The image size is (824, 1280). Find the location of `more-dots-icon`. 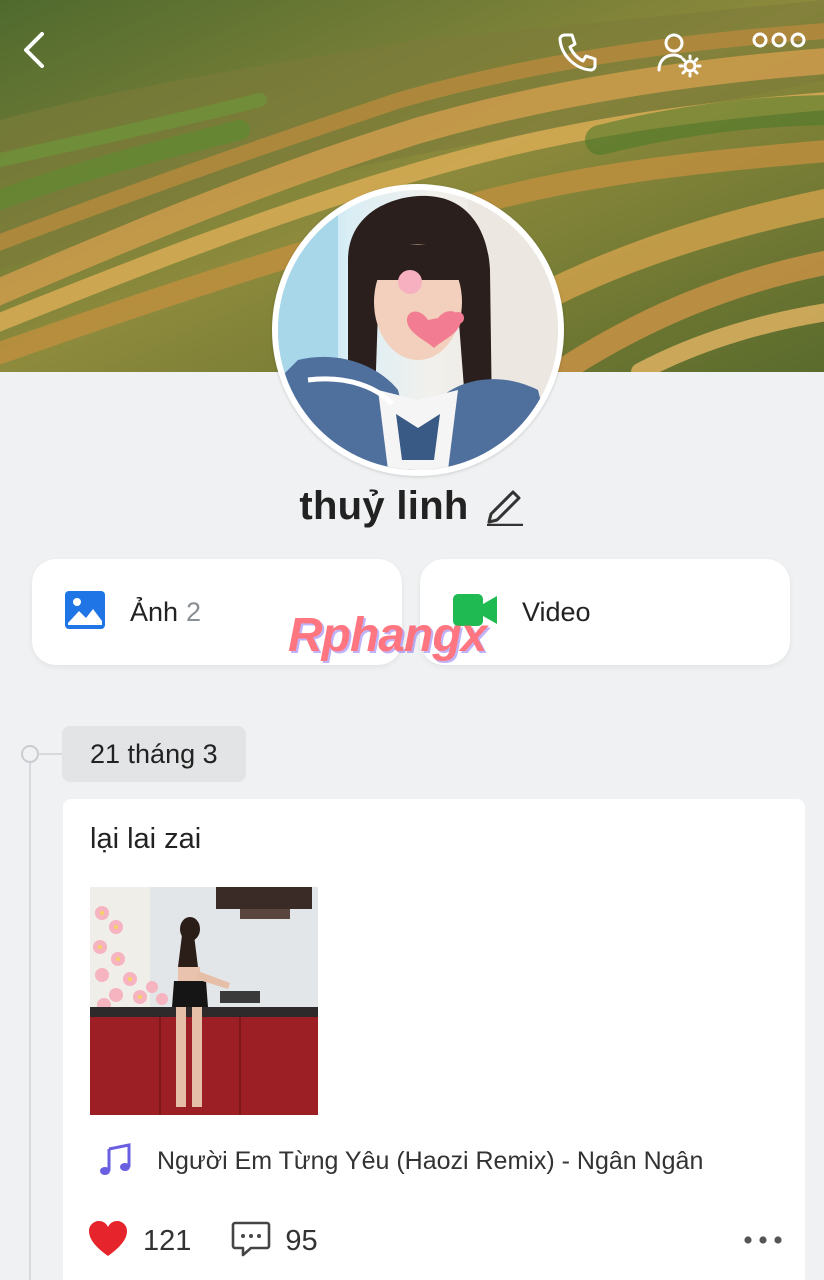

more-dots-icon is located at coordinates (763, 1241).